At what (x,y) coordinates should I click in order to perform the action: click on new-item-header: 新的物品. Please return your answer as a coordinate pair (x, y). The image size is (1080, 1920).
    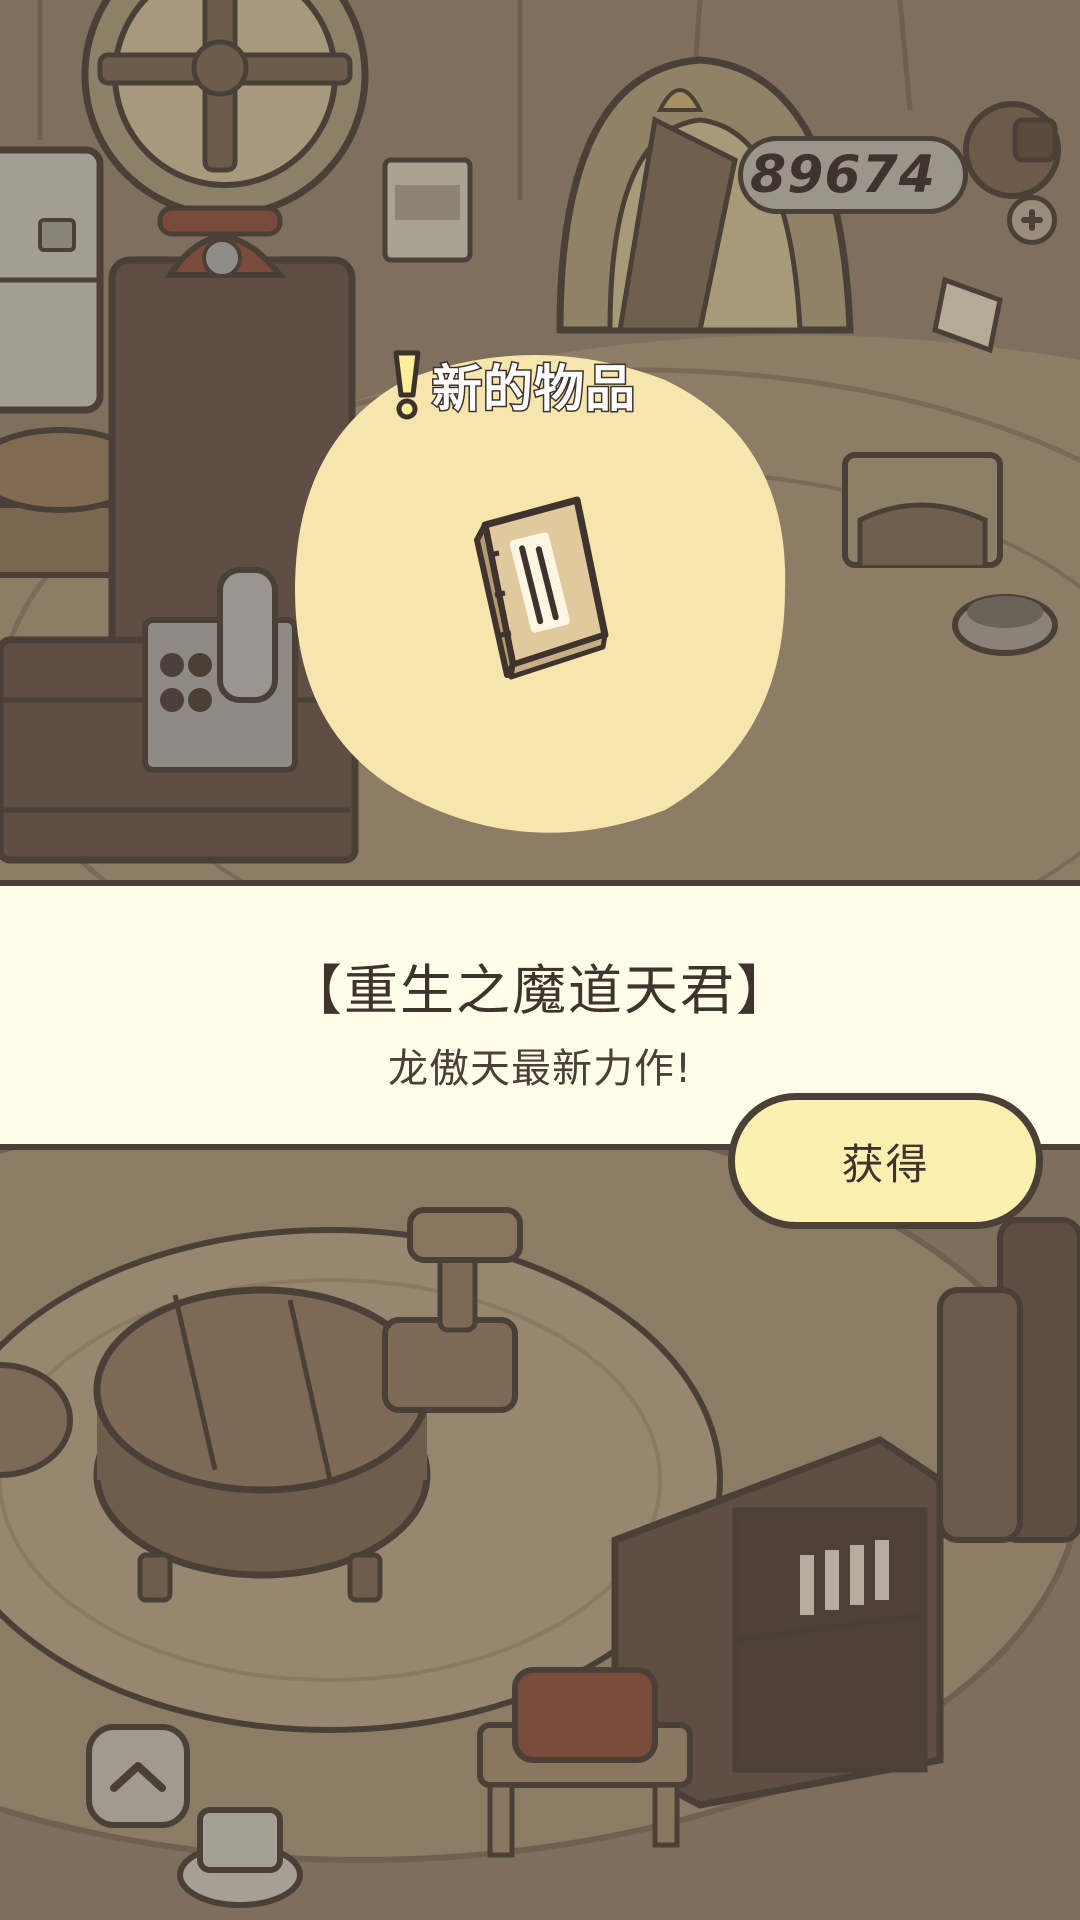
    Looking at the image, I should click on (513, 385).